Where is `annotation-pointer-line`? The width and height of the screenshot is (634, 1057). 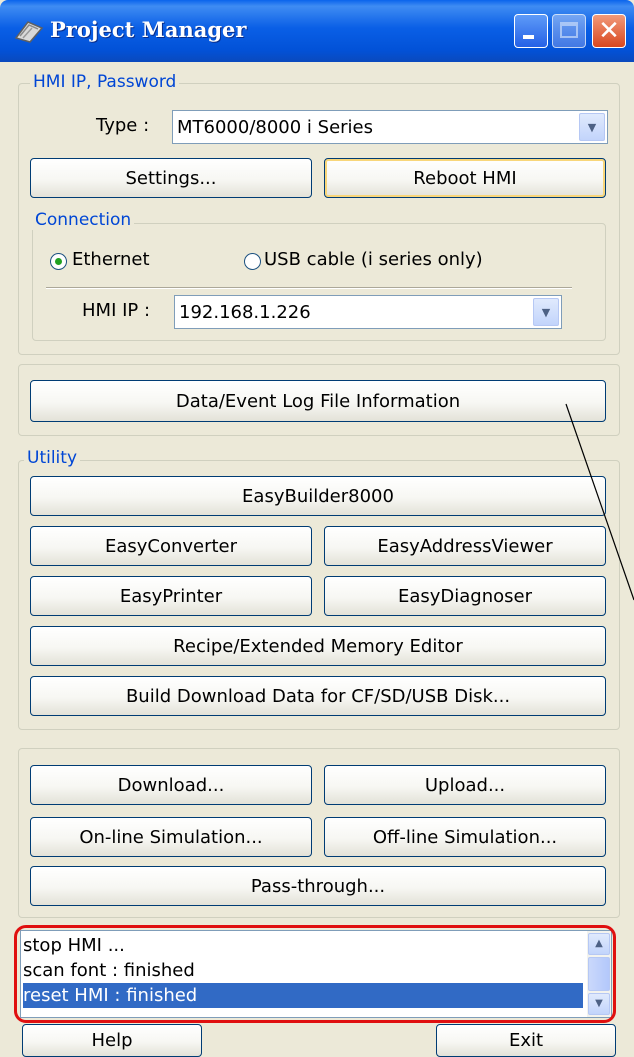 annotation-pointer-line is located at coordinates (599, 502).